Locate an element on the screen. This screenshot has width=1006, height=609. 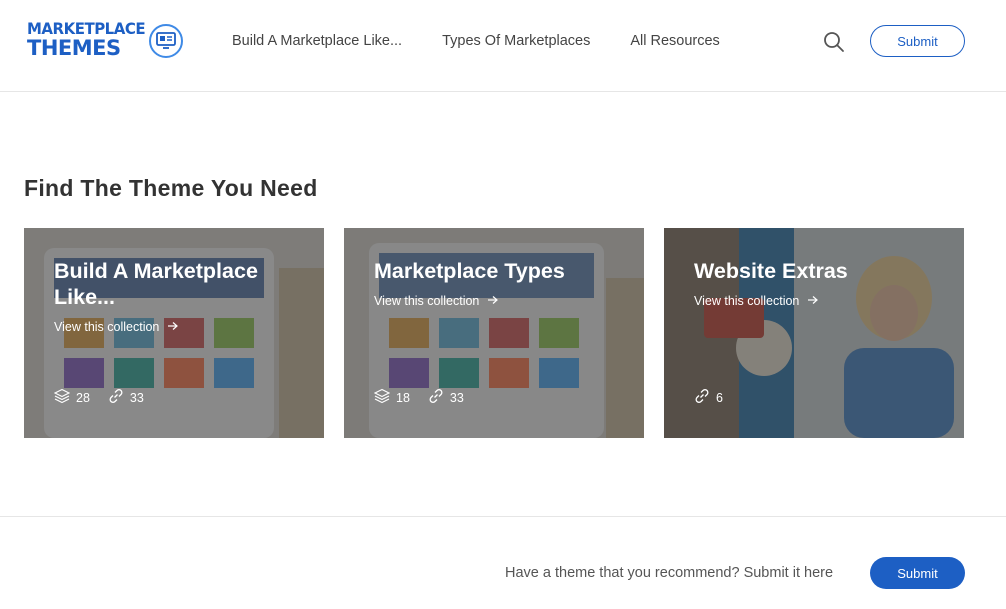
nav-all-resources: All Resources is located at coordinates (674, 41).